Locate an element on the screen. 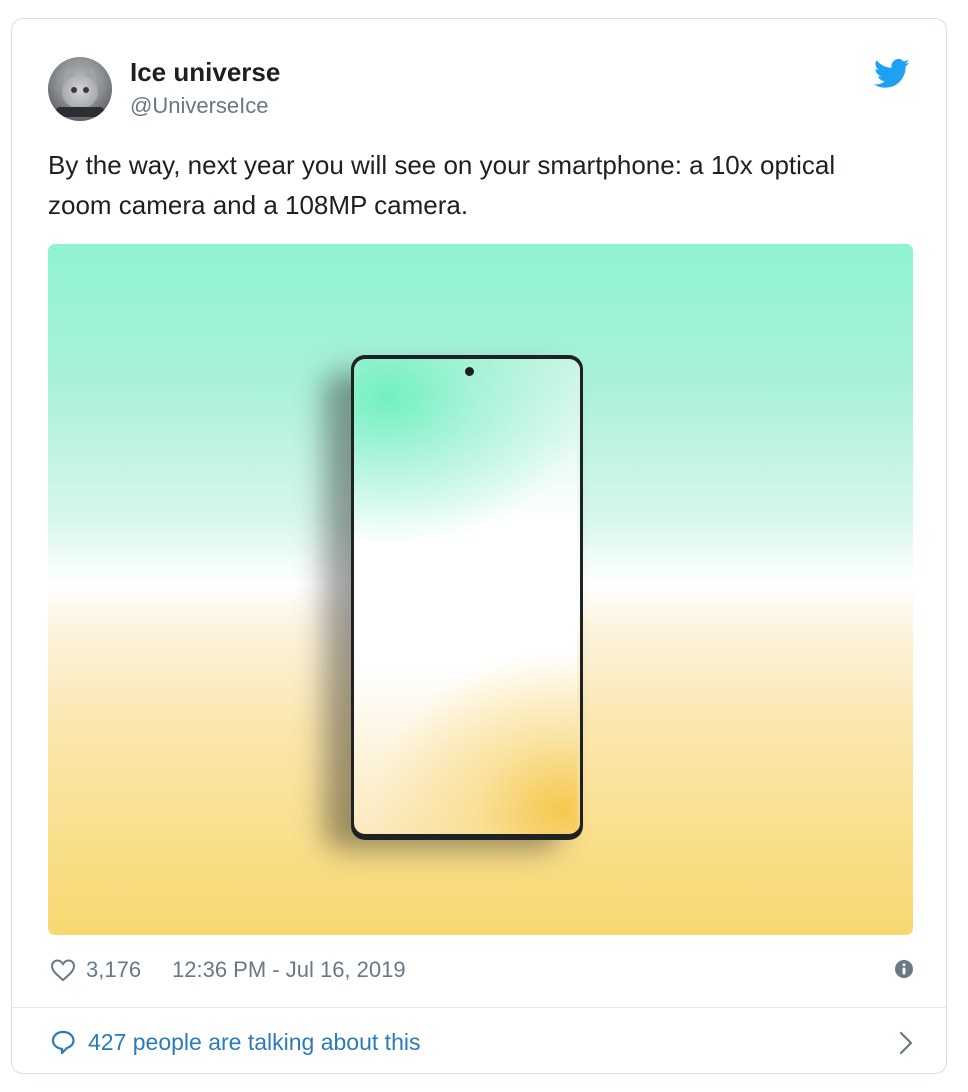 The height and width of the screenshot is (1092, 968). conversation-label: 427 people are talking about this is located at coordinates (254, 1042).